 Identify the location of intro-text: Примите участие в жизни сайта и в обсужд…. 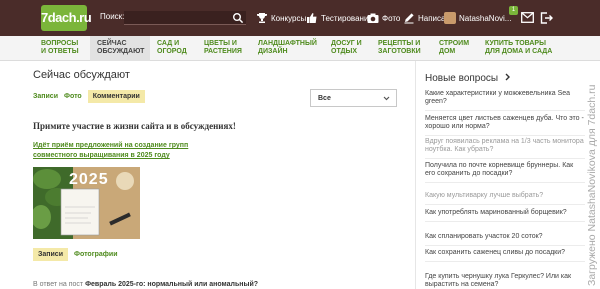
(134, 126).